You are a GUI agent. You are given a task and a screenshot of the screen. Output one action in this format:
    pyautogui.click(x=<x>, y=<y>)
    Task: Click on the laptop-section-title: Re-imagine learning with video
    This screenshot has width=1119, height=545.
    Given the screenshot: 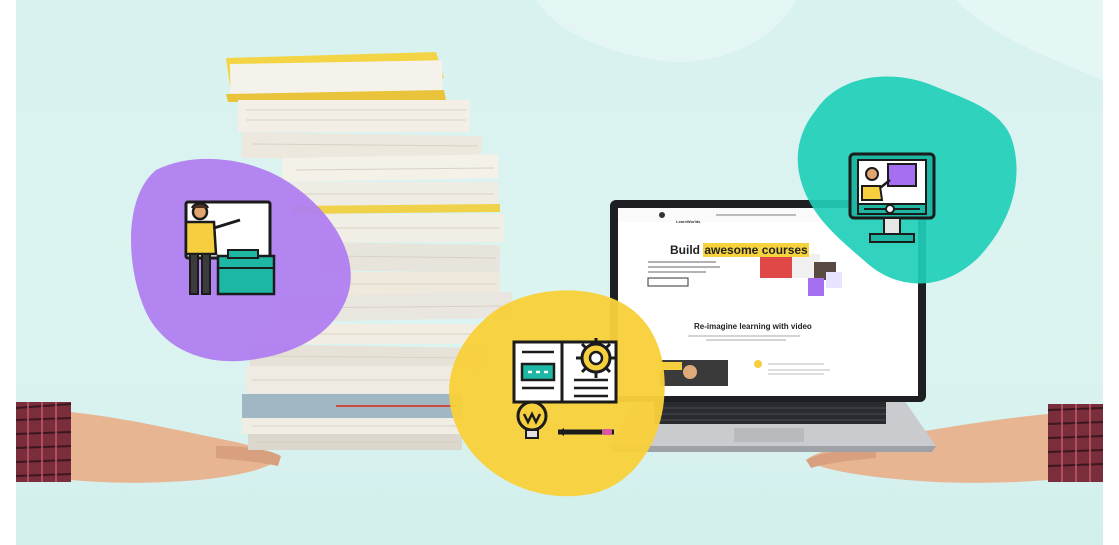 What is the action you would take?
    pyautogui.click(x=753, y=326)
    